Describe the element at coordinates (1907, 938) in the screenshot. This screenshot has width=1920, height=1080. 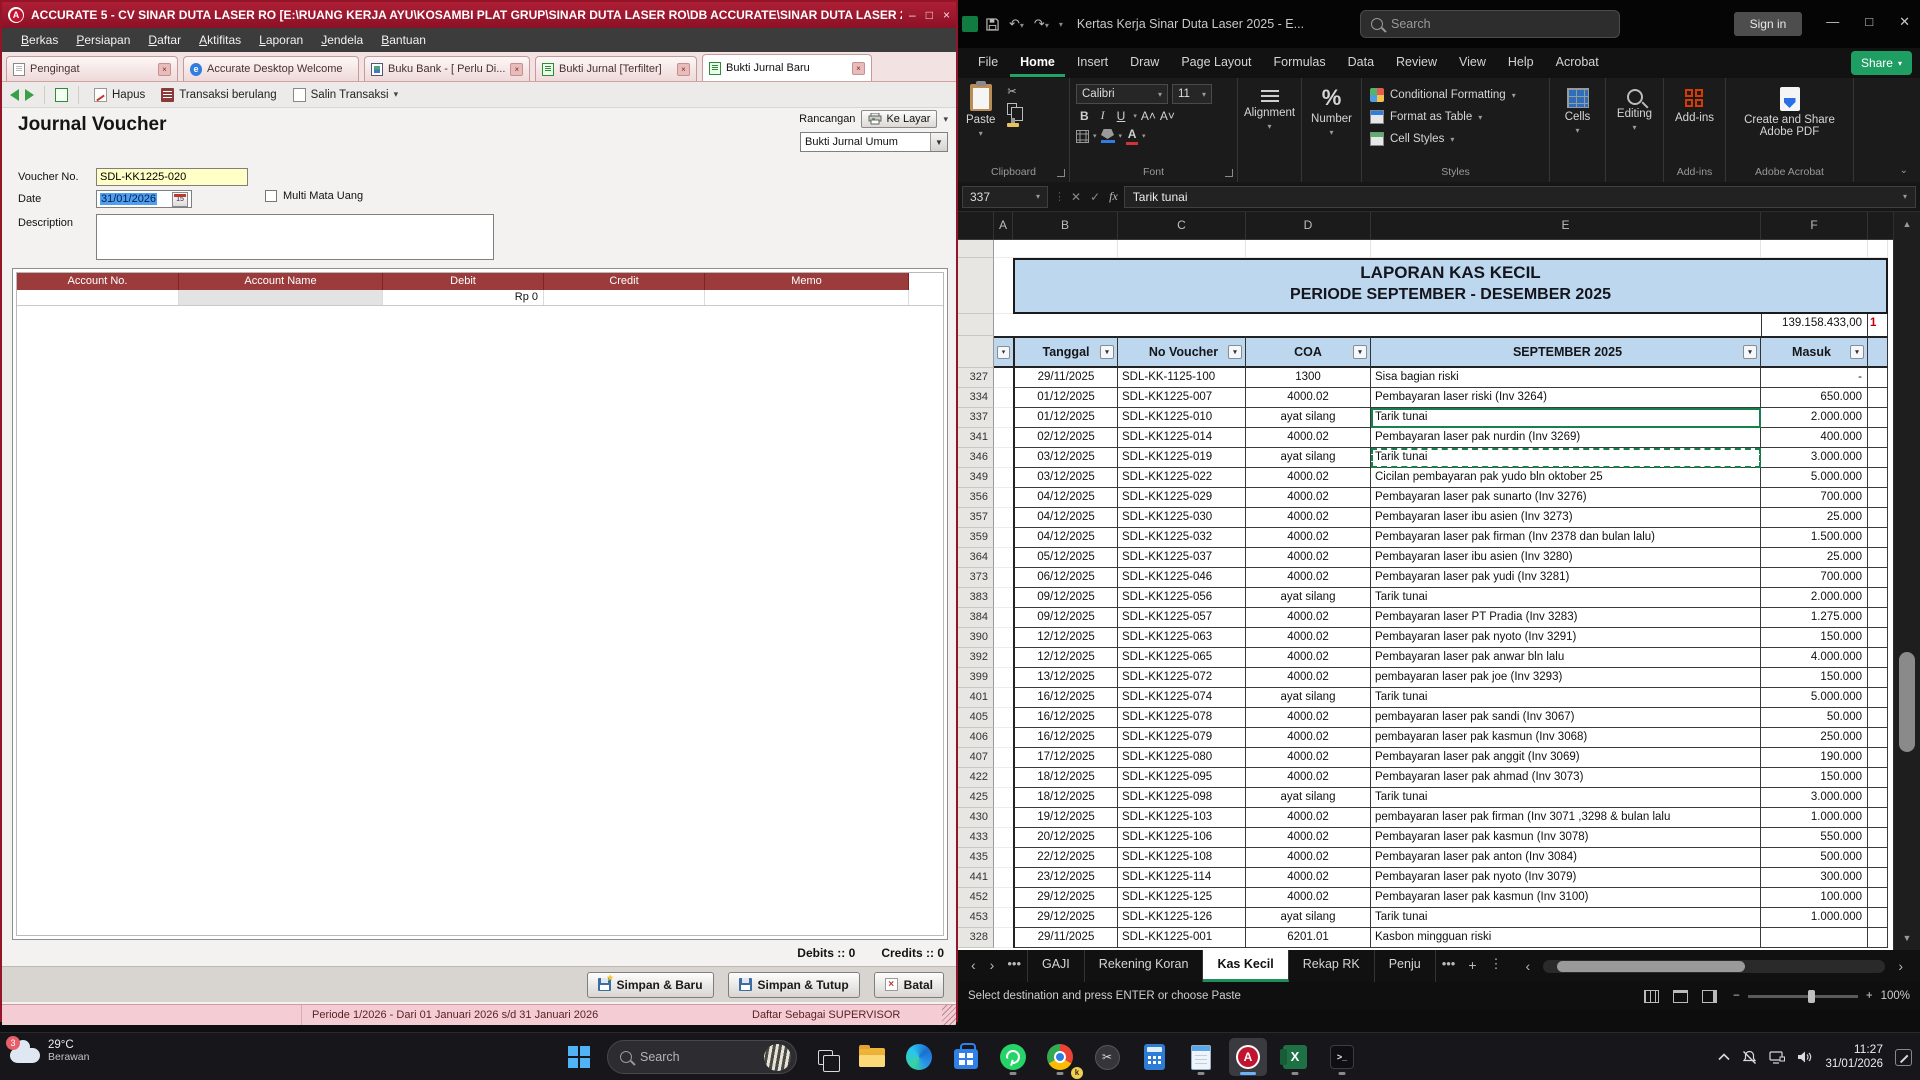
I see `scroll-down-icon: ▼` at that location.